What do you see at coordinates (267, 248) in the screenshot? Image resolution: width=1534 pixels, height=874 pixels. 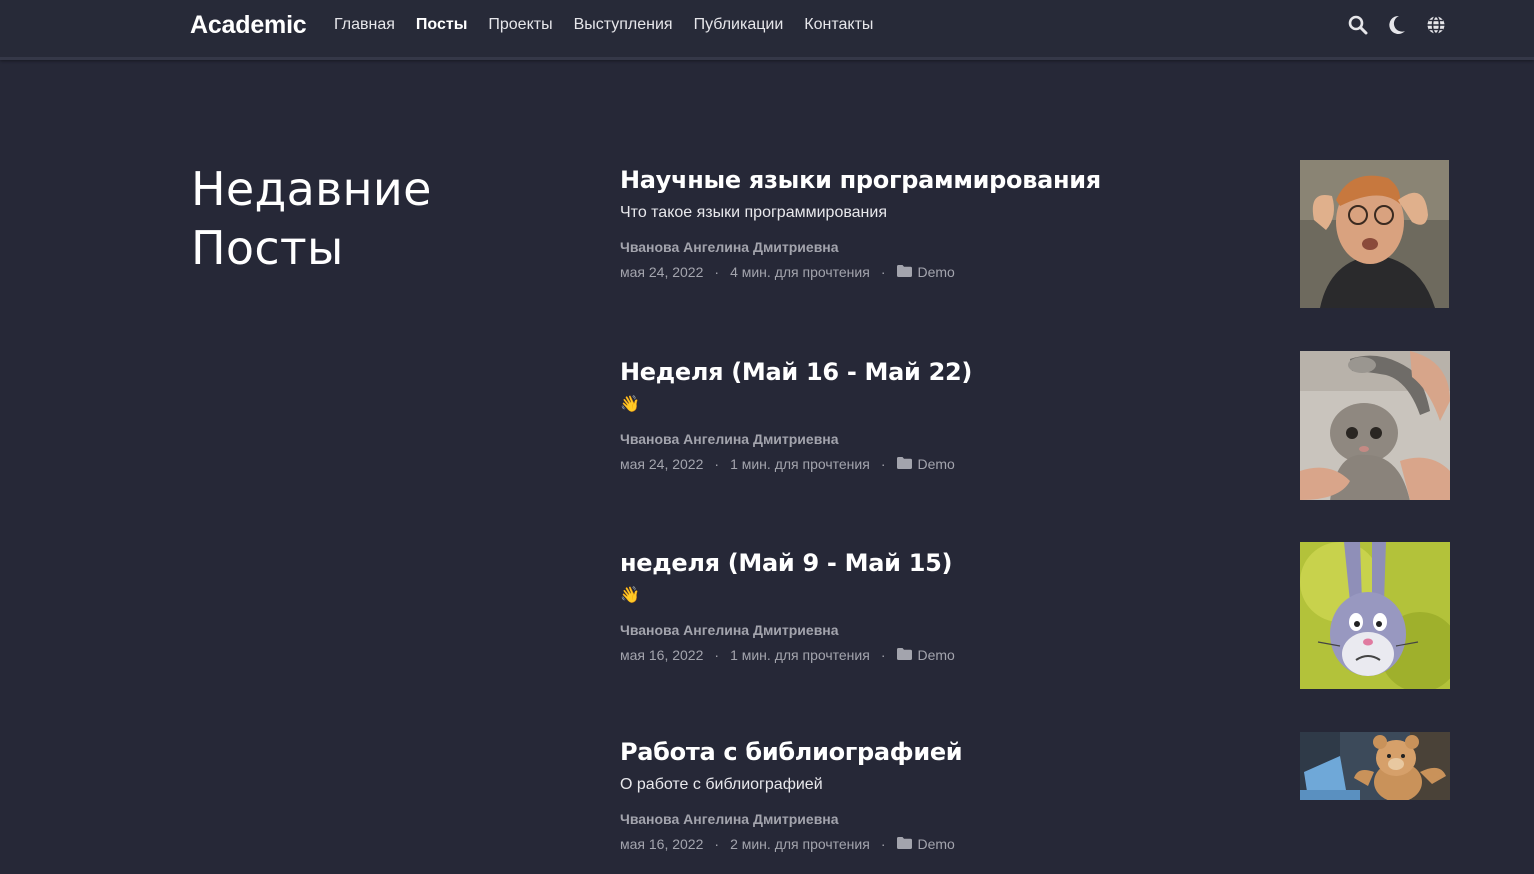 I see `page-title-line2: Посты` at bounding box center [267, 248].